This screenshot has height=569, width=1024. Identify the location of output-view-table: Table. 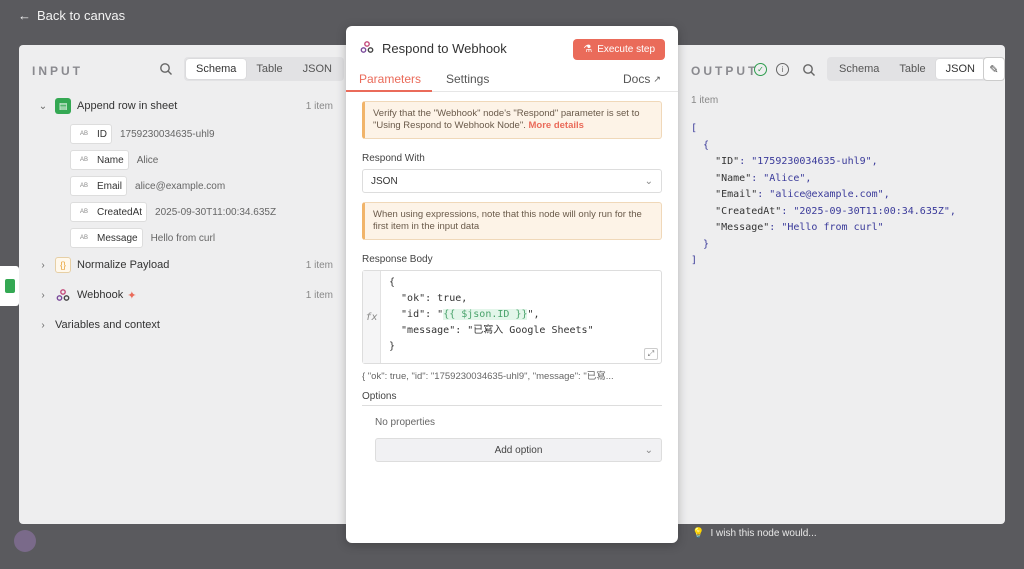
(912, 69).